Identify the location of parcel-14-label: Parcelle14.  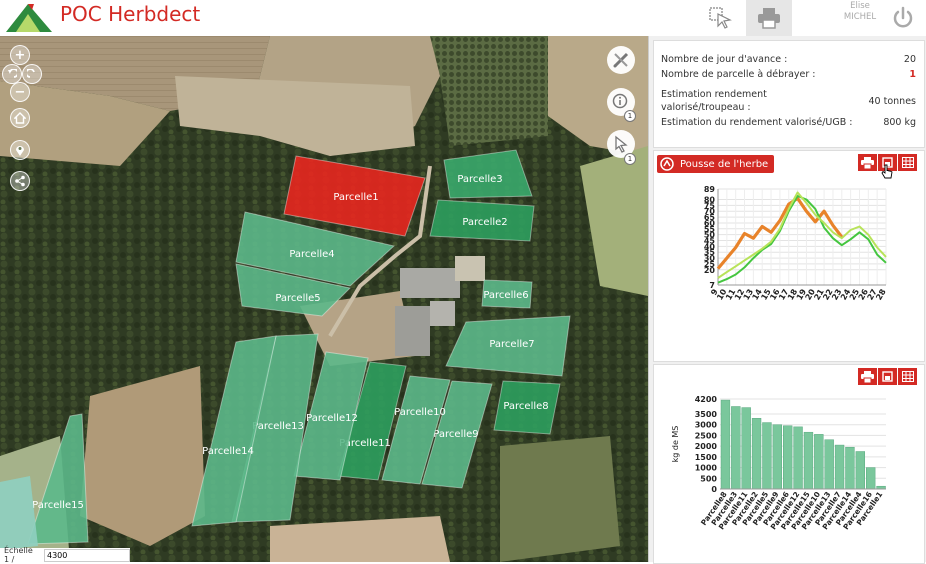
(228, 451).